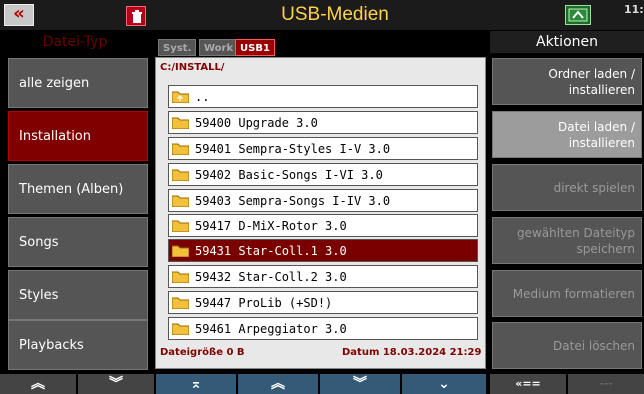 The height and width of the screenshot is (394, 644). I want to click on back-arrow-button: «==, so click(528, 384).